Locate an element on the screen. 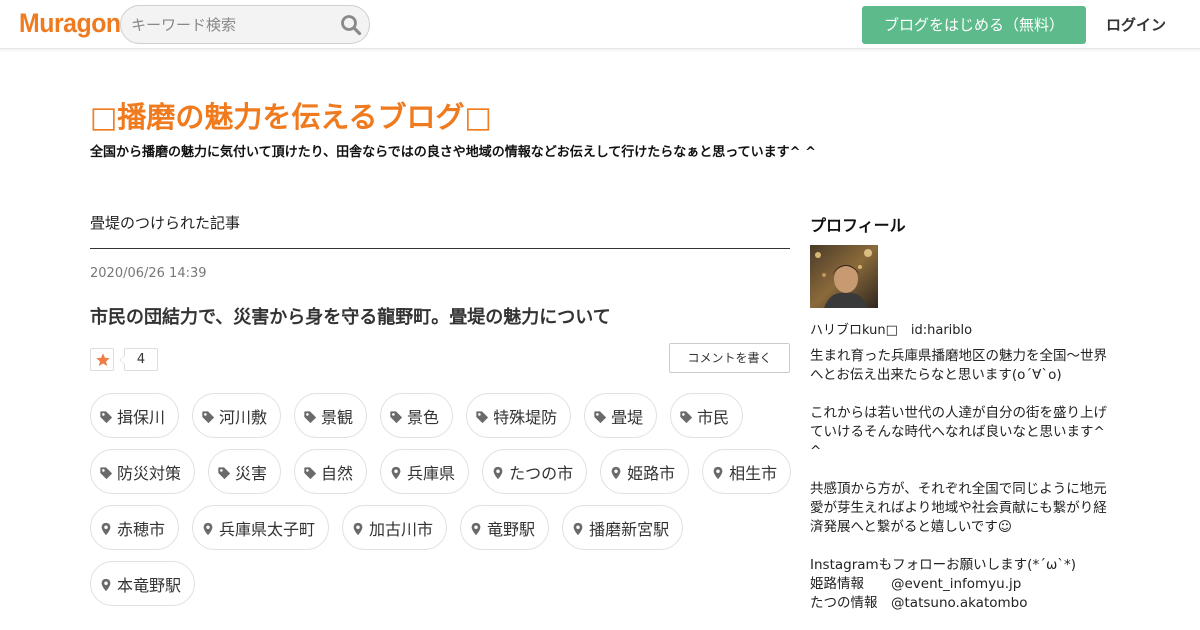 This screenshot has width=1200, height=630. tag-chip: 本竜野駅 is located at coordinates (143, 583).